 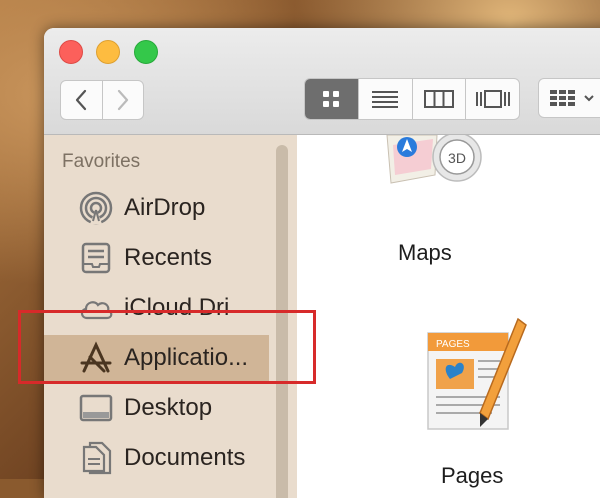 What do you see at coordinates (165, 207) in the screenshot?
I see `sidebar-item-label: AirDrop` at bounding box center [165, 207].